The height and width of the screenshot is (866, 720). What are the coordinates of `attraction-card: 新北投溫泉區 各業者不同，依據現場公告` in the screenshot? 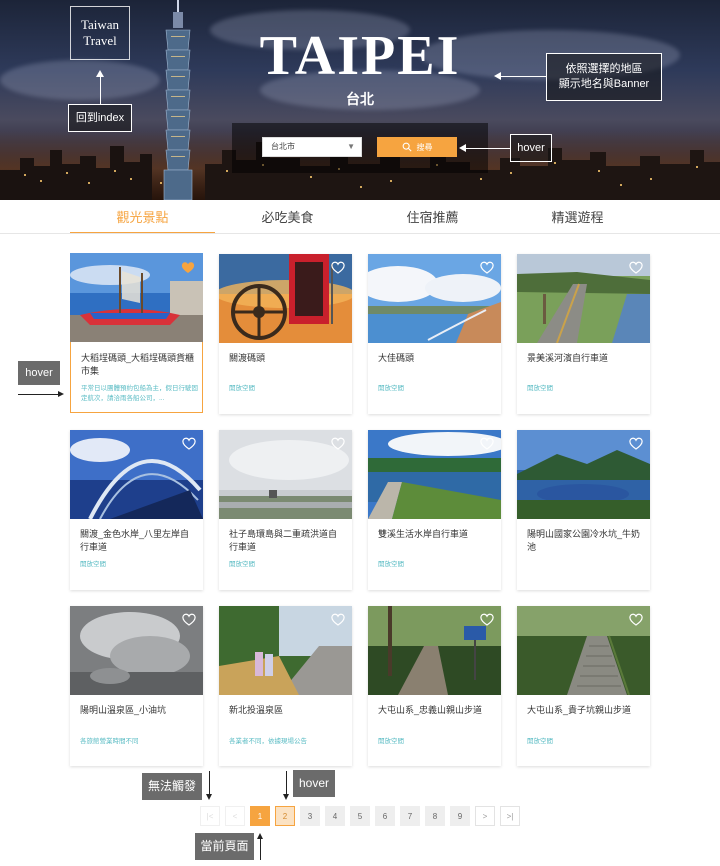 It's located at (285, 686).